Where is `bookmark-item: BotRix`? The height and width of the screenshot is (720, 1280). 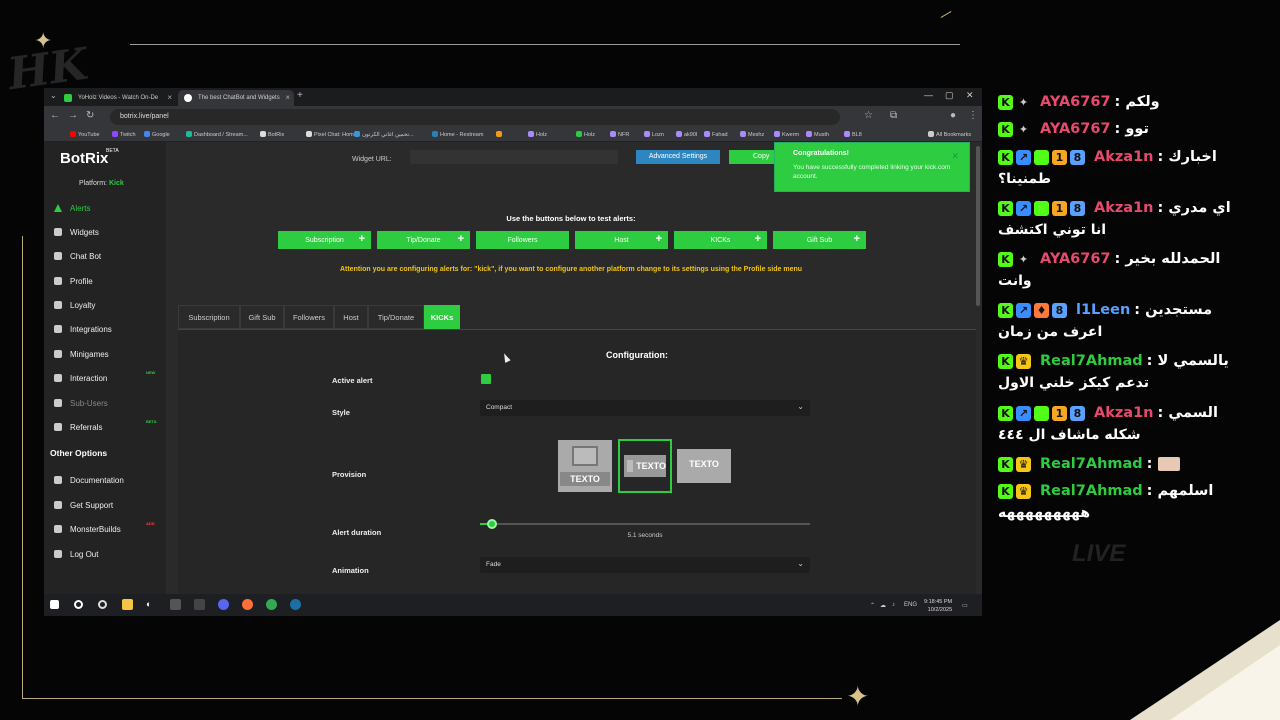
bookmark-item: BotRix is located at coordinates (272, 134).